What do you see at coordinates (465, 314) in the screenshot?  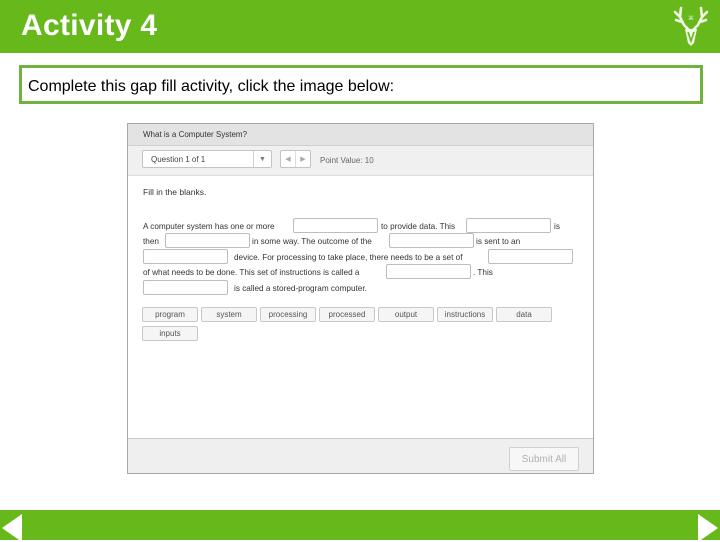 I see `word-chip-instructions: instructions` at bounding box center [465, 314].